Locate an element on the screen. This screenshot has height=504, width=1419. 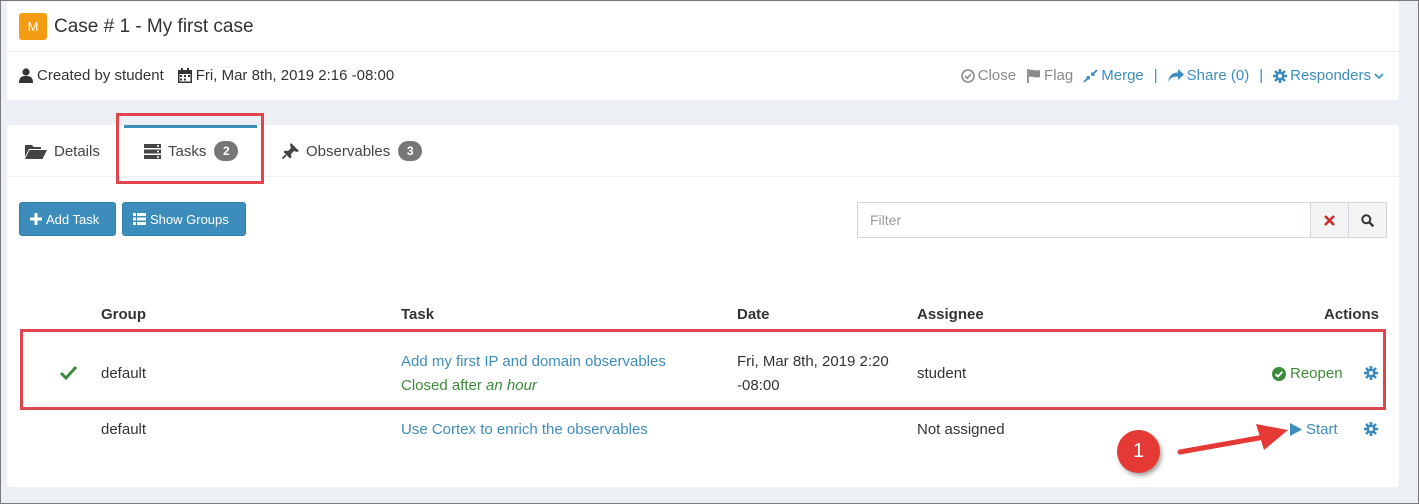
filter-group is located at coordinates (1122, 220).